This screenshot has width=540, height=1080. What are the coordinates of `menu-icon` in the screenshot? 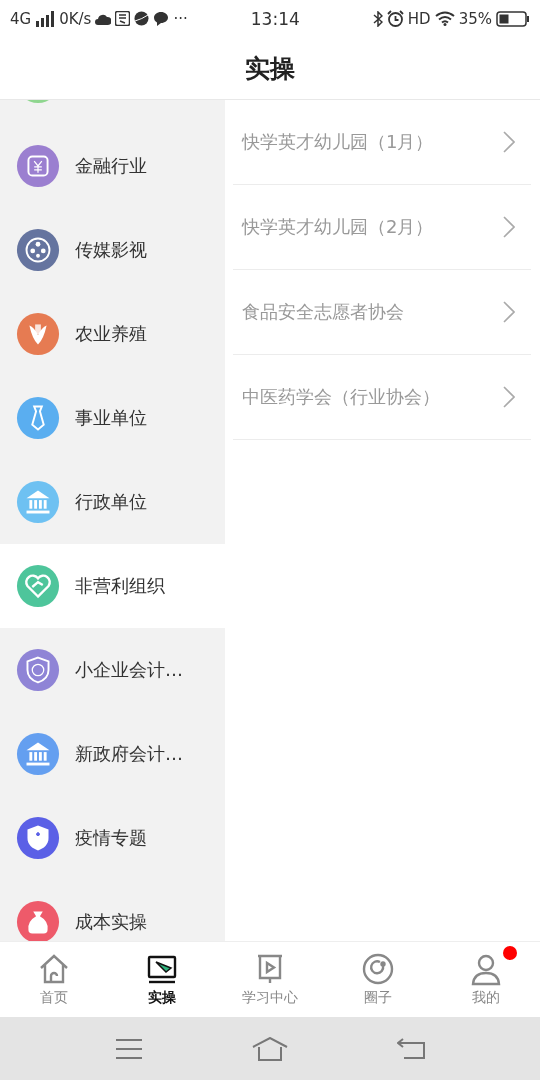 It's located at (128, 1048).